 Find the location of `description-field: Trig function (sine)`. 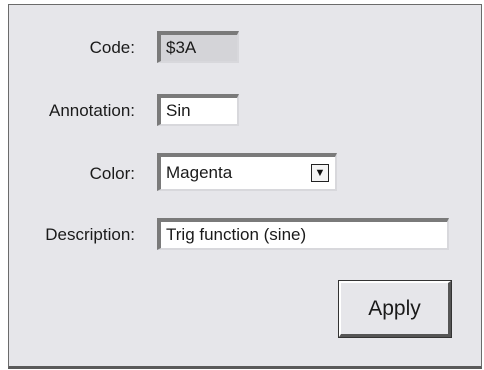

description-field: Trig function (sine) is located at coordinates (303, 234).